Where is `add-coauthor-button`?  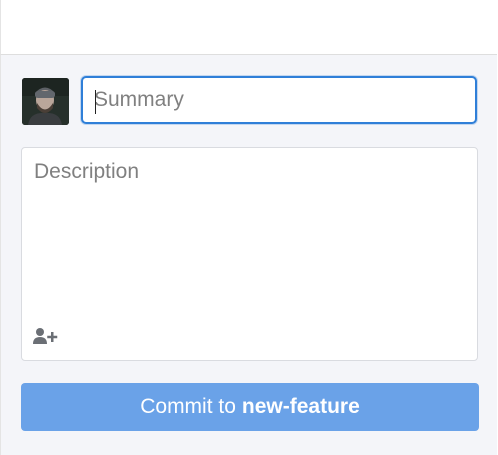
add-coauthor-button is located at coordinates (46, 337).